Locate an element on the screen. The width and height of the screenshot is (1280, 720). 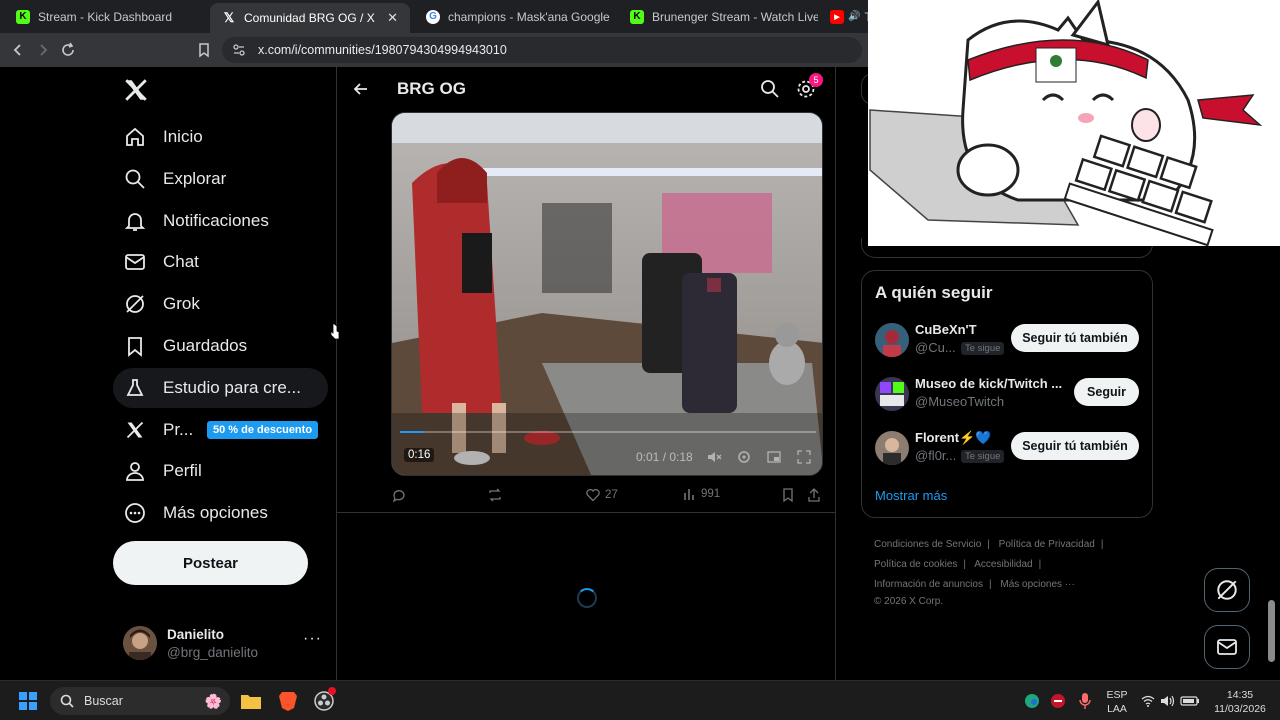
mail-icon is located at coordinates (1227, 647).